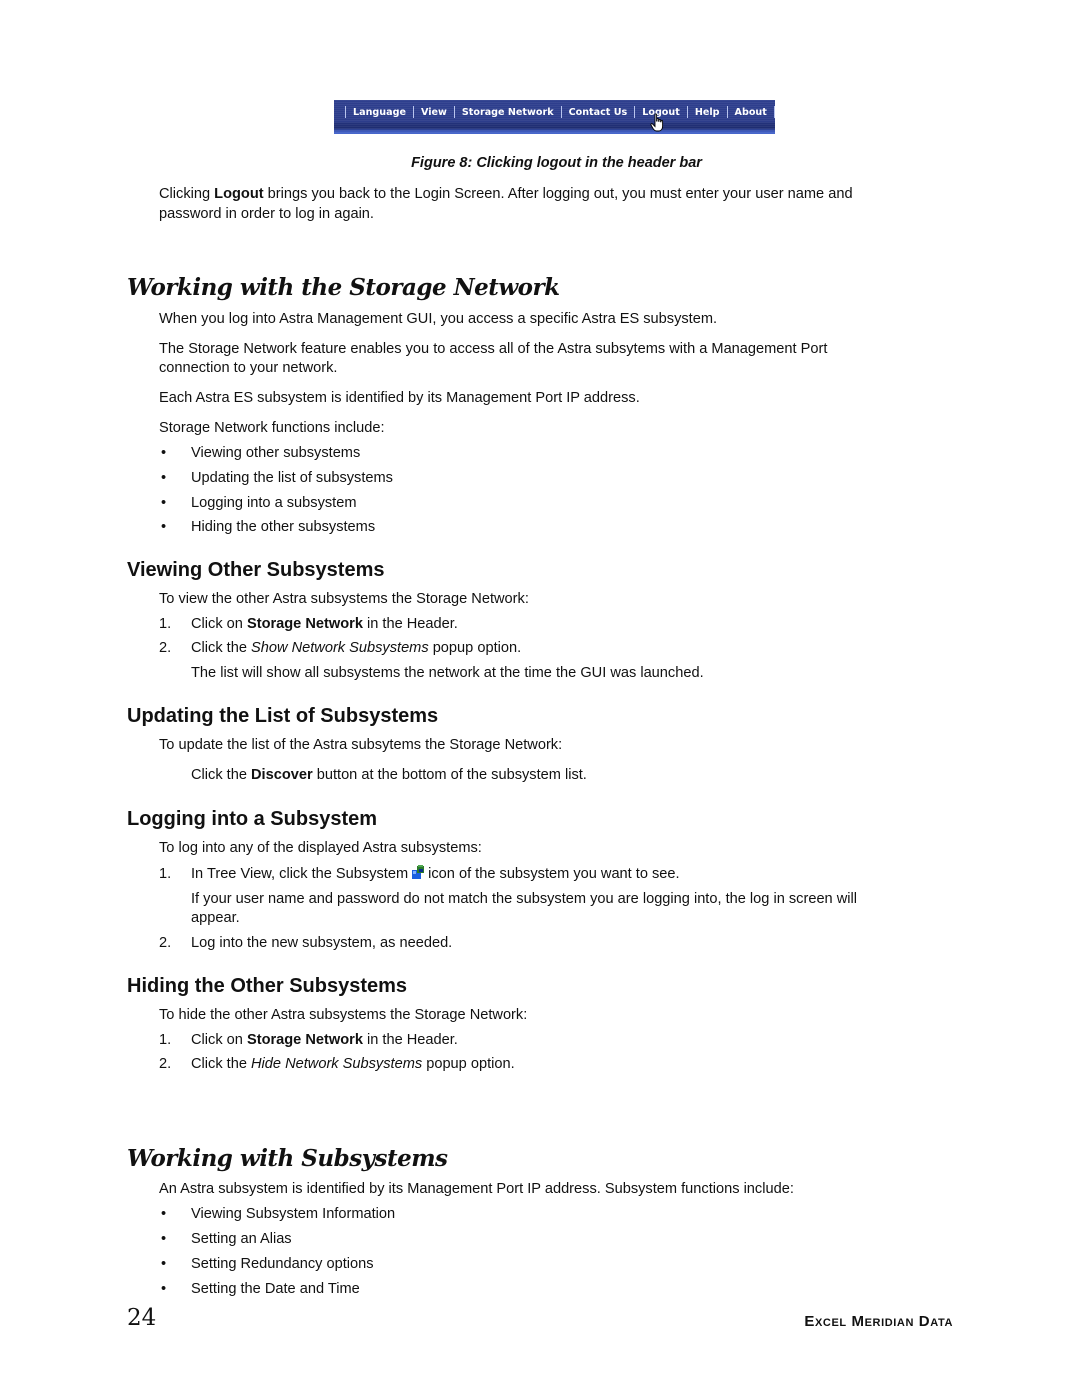 The image size is (1080, 1397). Describe the element at coordinates (554, 874) in the screenshot. I see `text: icon of the subsystem you want to see.` at that location.